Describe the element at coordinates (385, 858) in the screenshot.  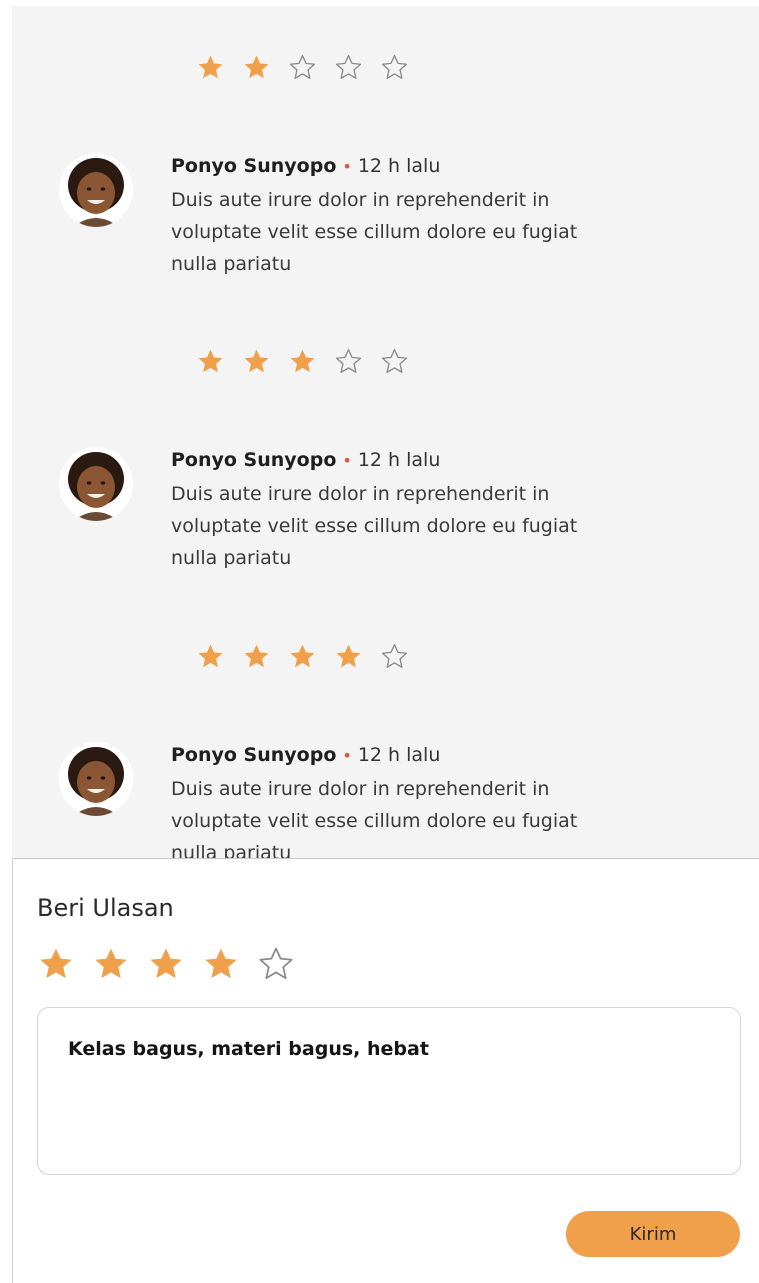
I see `sheet-divider` at that location.